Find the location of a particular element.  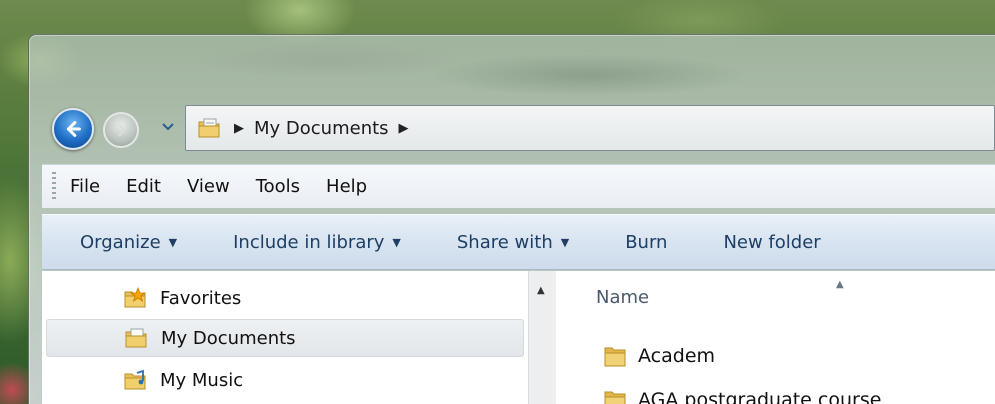

nav-item-label: My Documents is located at coordinates (228, 338).